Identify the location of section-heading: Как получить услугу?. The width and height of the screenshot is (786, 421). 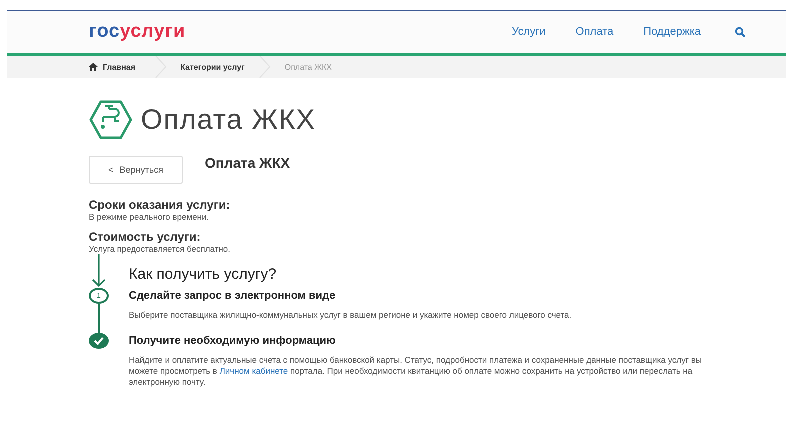
(203, 274).